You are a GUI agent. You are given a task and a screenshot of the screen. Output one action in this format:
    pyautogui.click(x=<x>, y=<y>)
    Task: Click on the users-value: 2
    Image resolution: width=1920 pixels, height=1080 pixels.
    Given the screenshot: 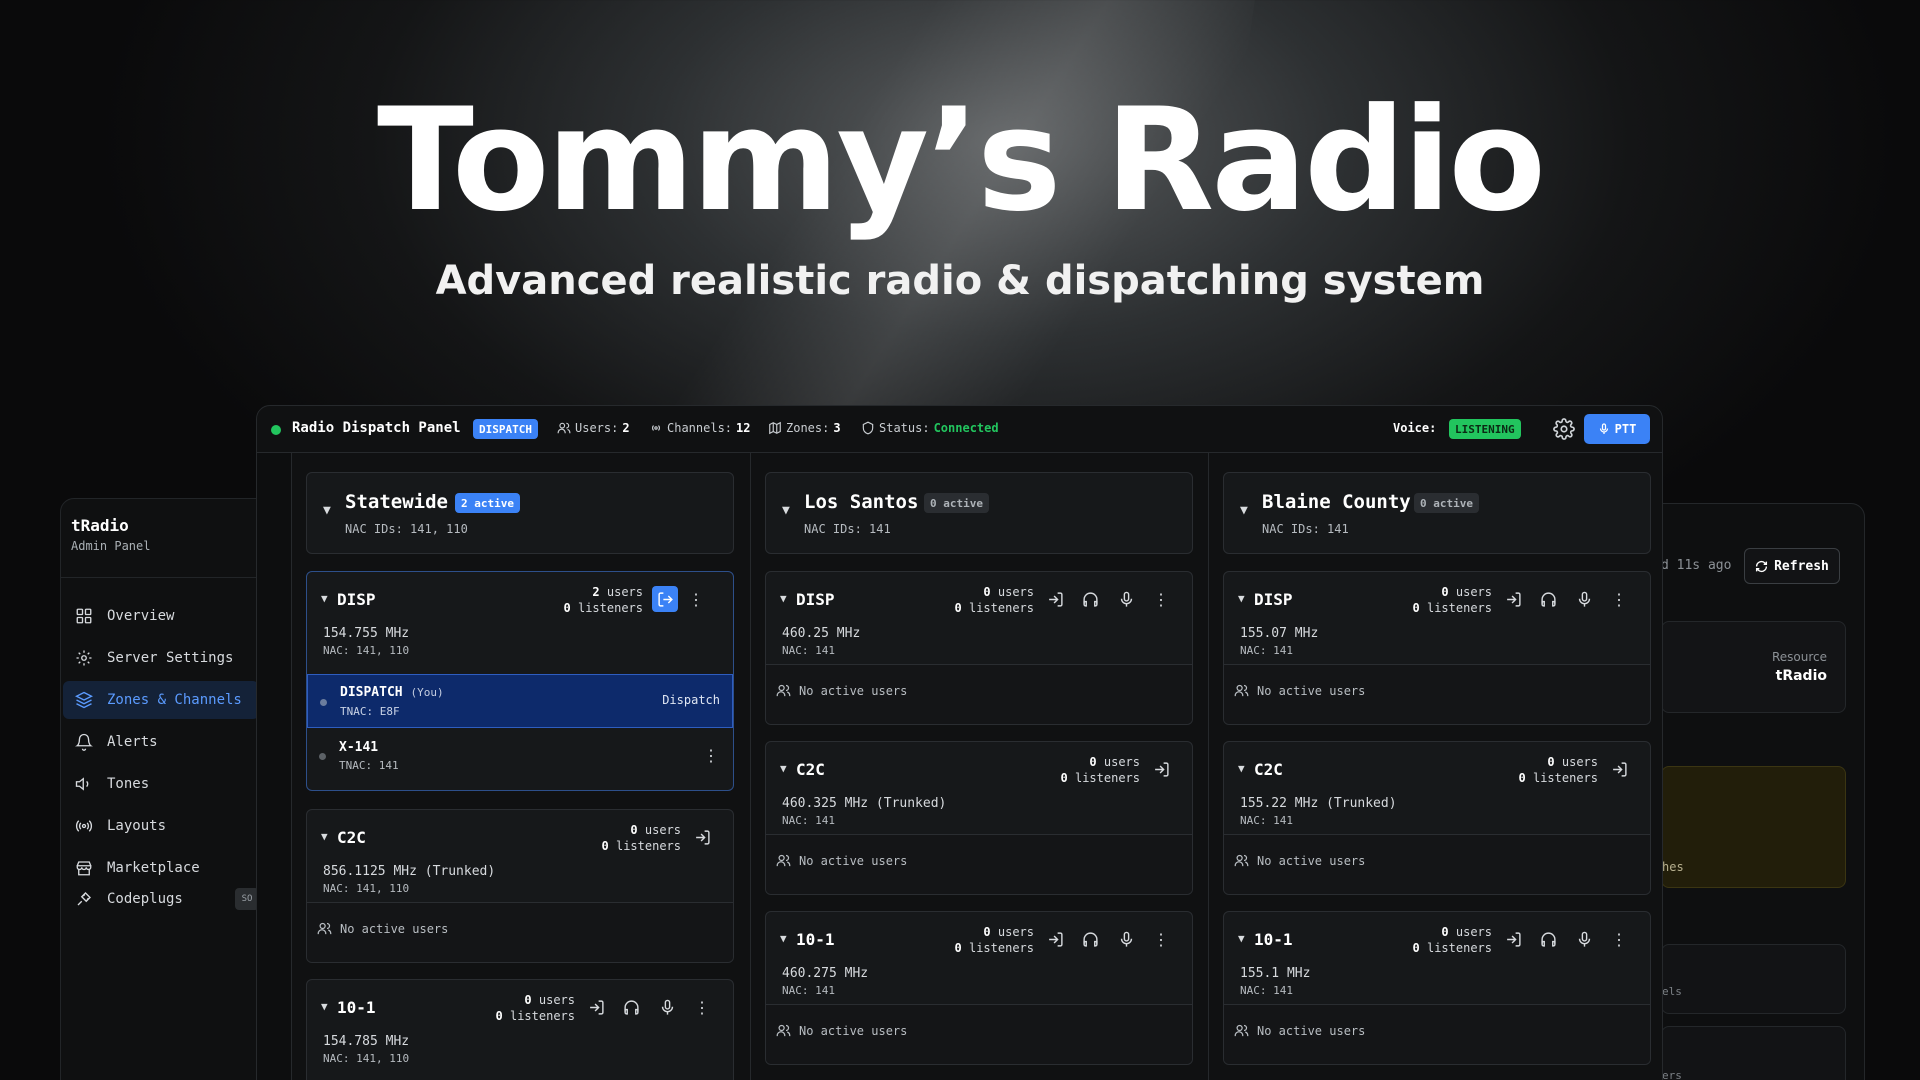 What is the action you would take?
    pyautogui.click(x=626, y=428)
    